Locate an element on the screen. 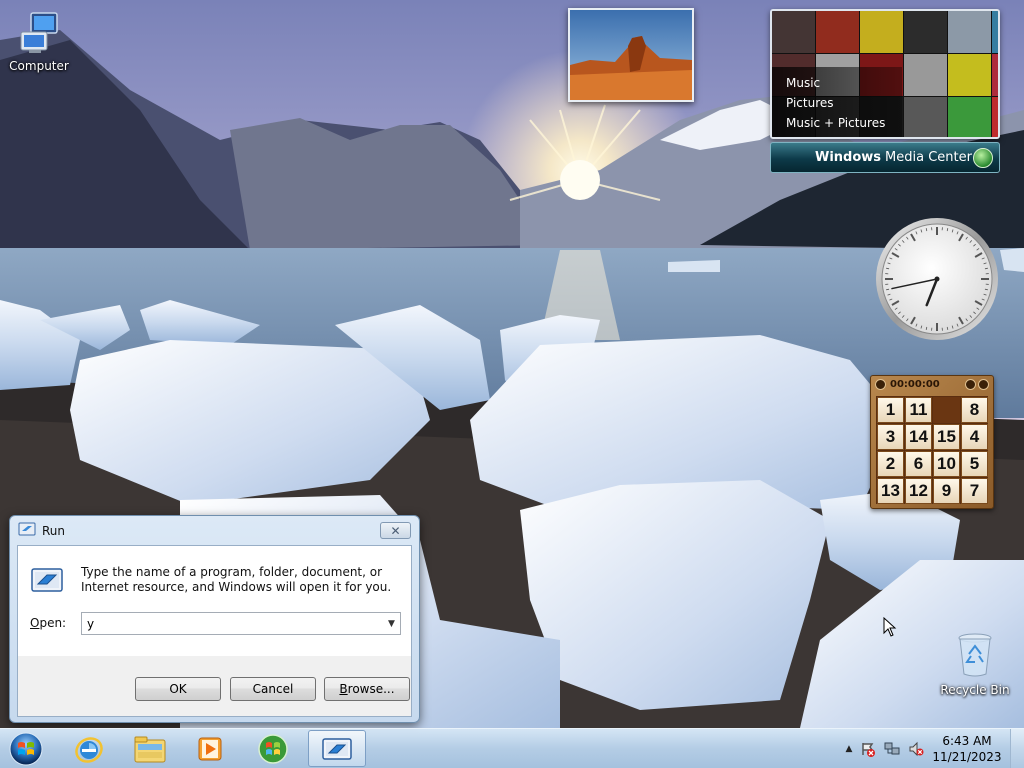  close-icon: ✕ is located at coordinates (395, 530).